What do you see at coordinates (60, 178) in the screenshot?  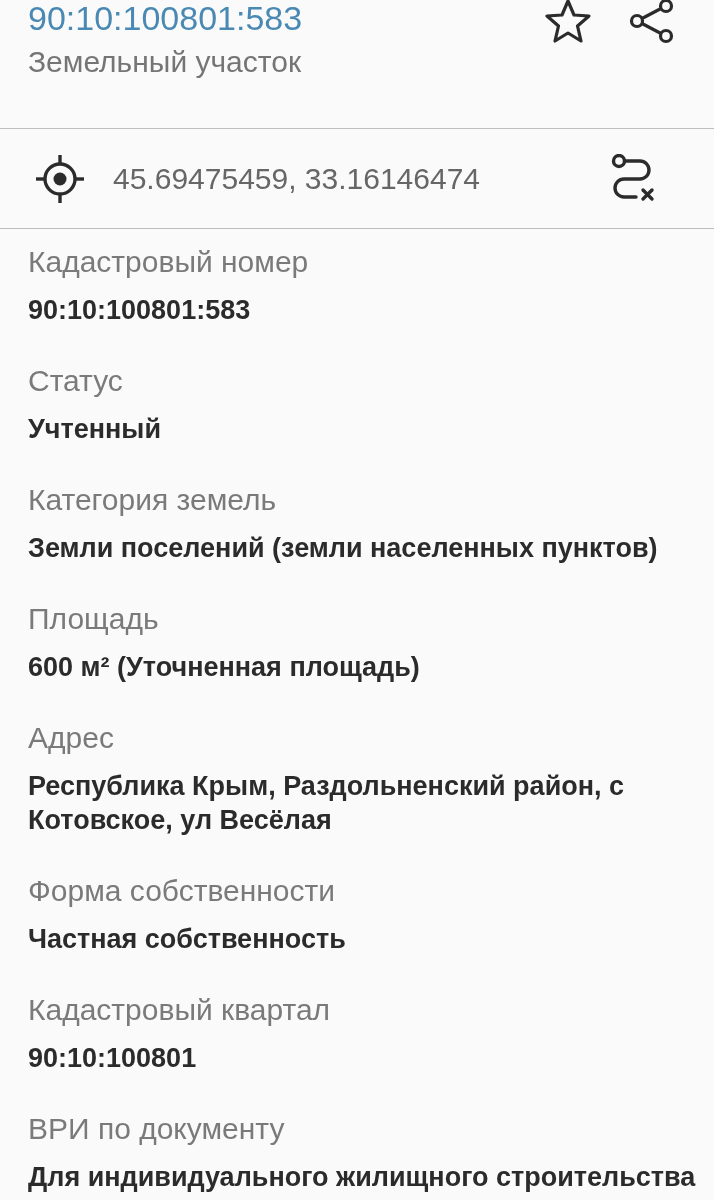 I see `location-target-icon` at bounding box center [60, 178].